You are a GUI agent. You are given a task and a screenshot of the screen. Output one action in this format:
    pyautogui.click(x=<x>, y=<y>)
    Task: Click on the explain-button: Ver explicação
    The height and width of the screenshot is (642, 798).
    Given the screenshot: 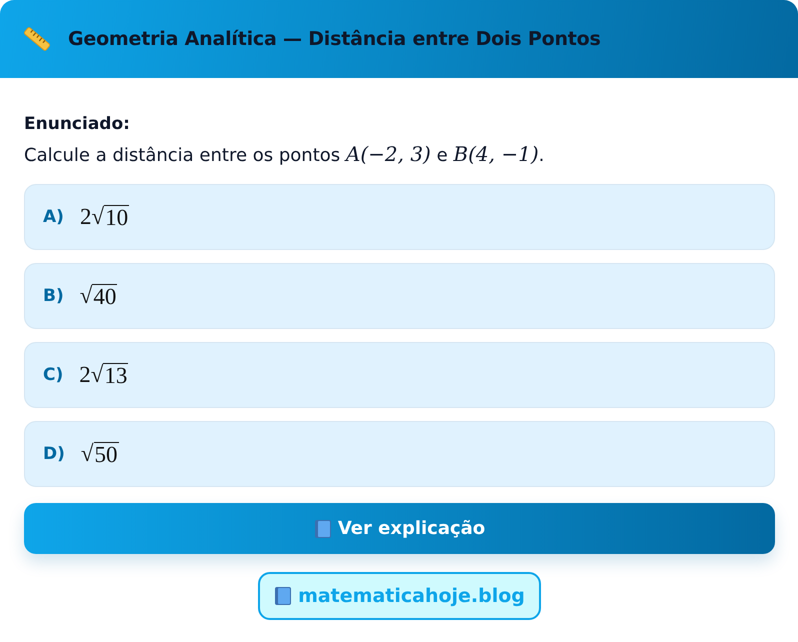 What is the action you would take?
    pyautogui.click(x=399, y=528)
    